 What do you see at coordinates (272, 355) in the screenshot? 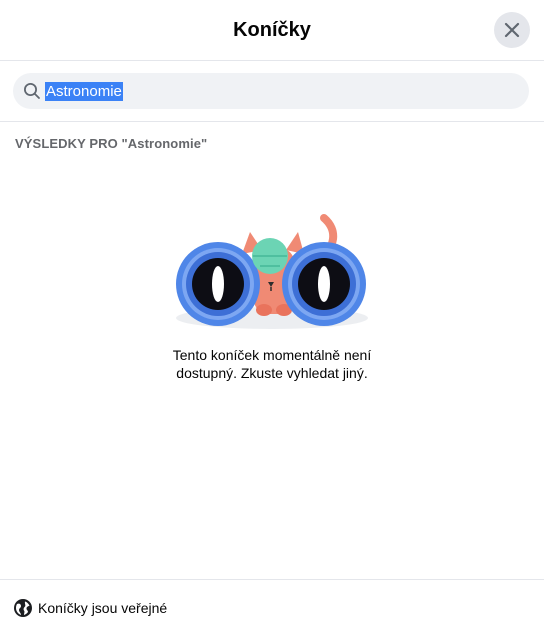
I see `empty-state-line-1: Tento koníček momentálně není` at bounding box center [272, 355].